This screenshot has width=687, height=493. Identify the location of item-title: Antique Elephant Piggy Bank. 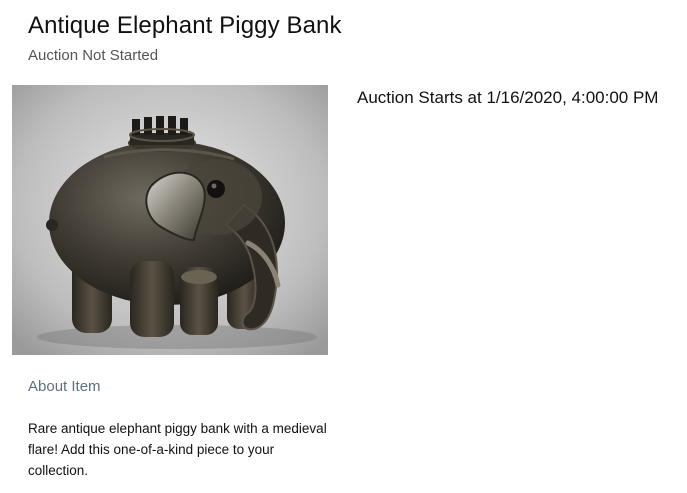
(185, 25).